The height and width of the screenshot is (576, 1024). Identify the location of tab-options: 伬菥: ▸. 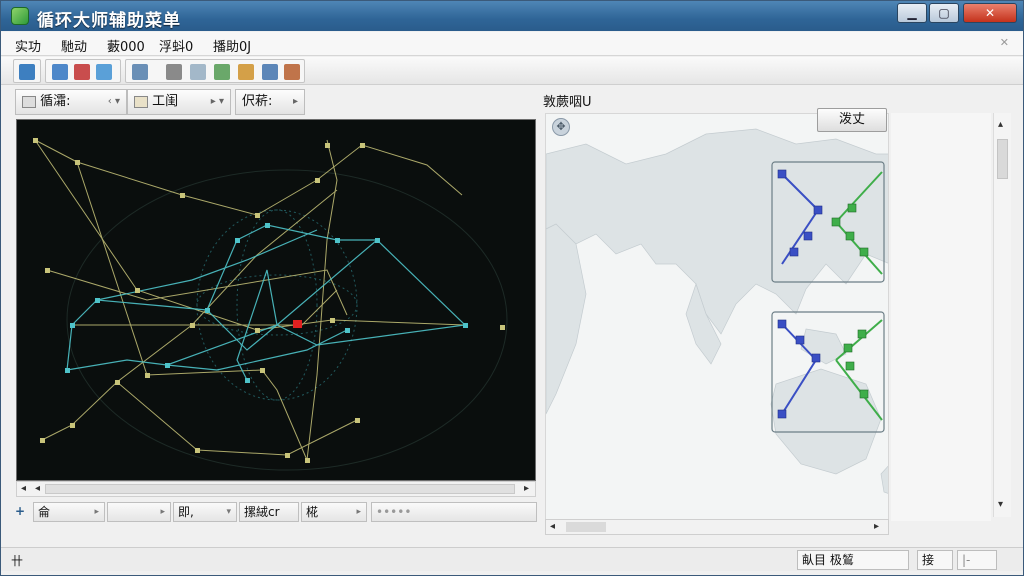
(270, 102).